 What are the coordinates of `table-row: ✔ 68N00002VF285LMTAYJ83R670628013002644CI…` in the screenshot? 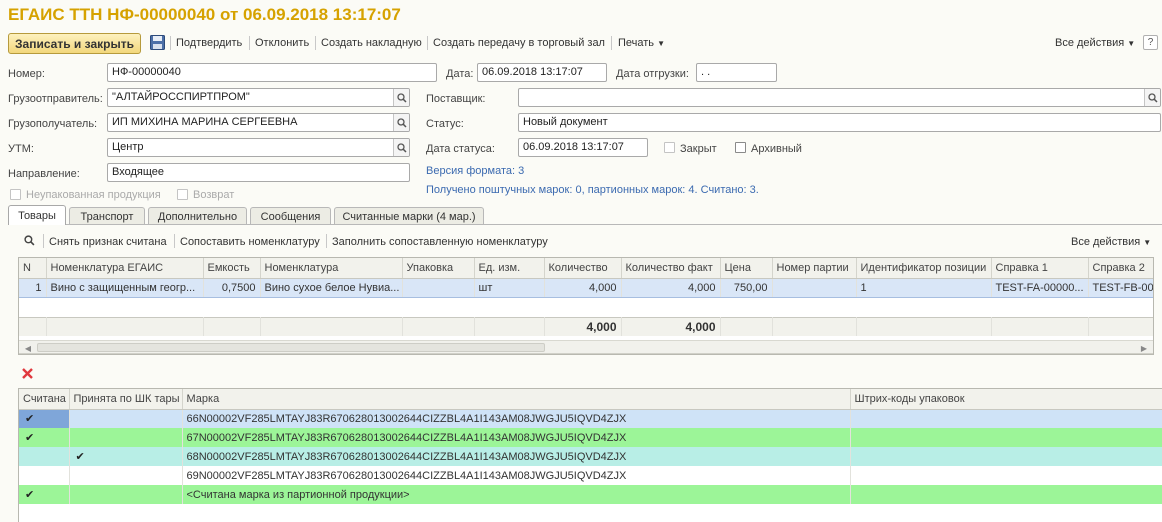 It's located at (590, 456).